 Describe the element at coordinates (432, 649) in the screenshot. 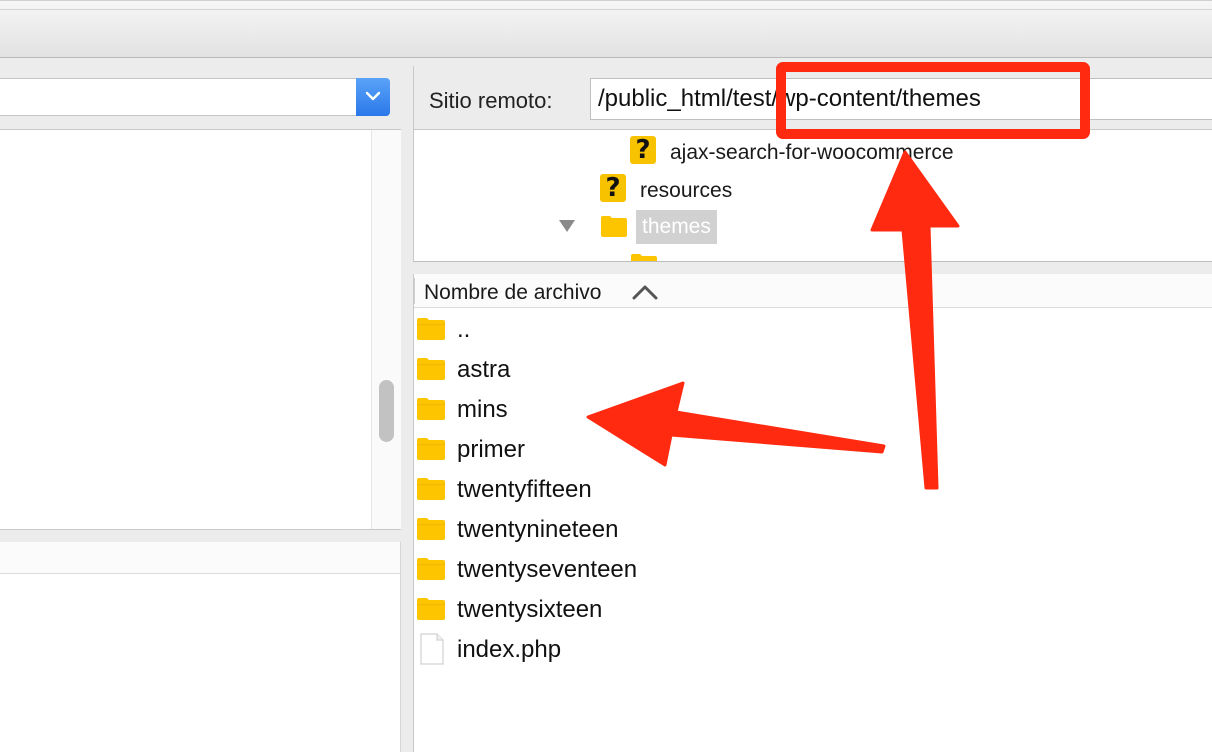

I see `file-icon` at that location.